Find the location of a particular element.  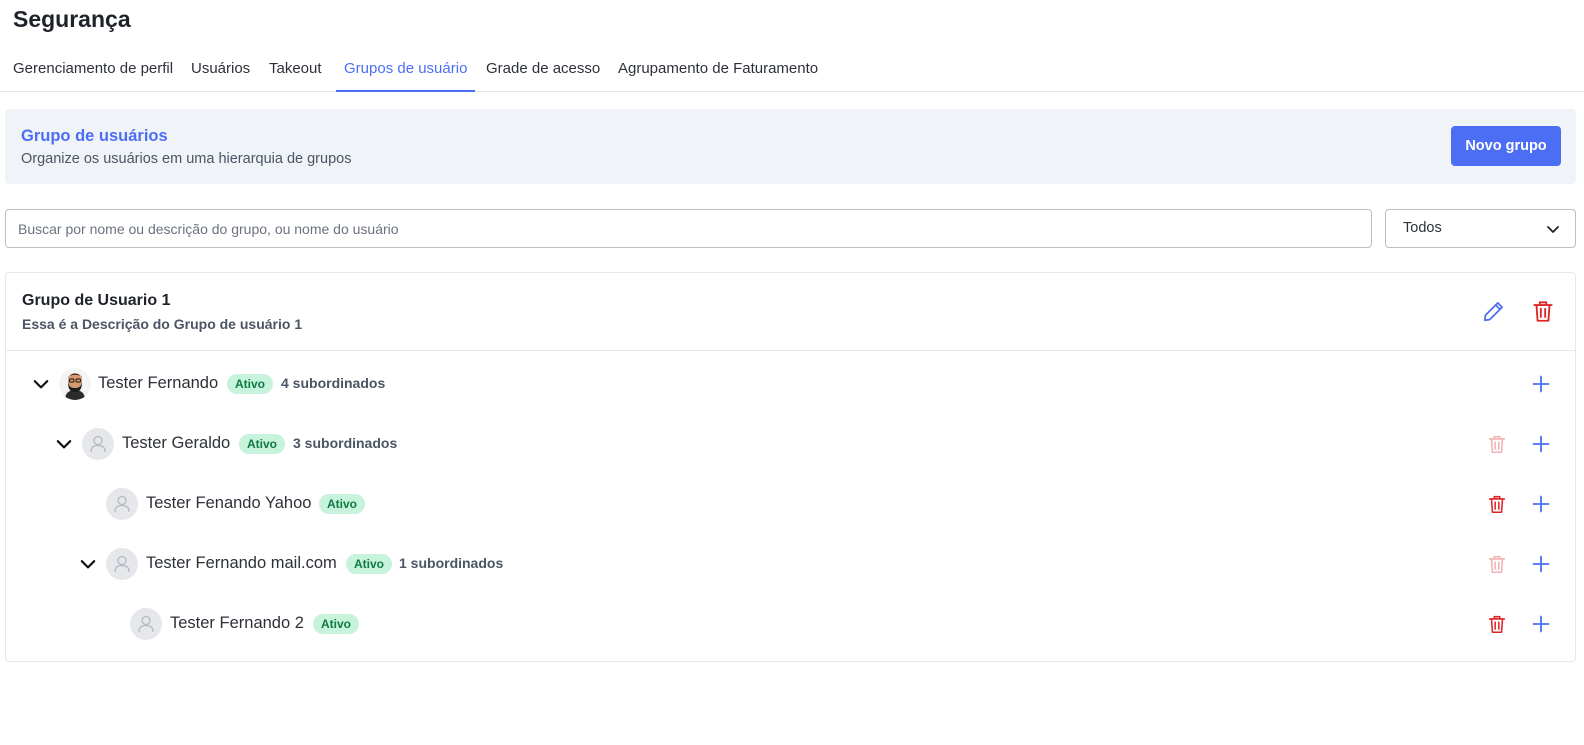

search-input is located at coordinates (688, 228).